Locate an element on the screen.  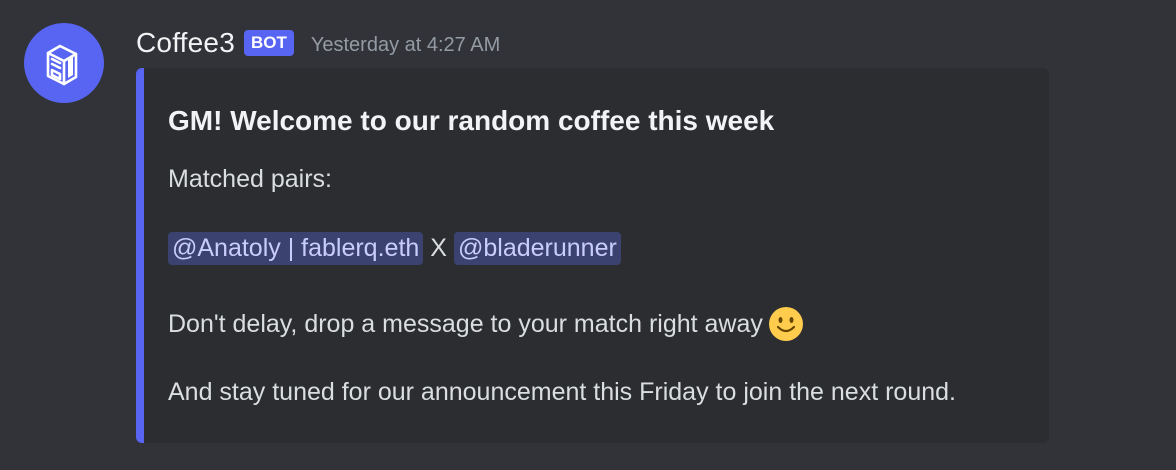
matched-pair-row: @Anatoly | fablerq.eth X @bladerunner is located at coordinates (394, 248).